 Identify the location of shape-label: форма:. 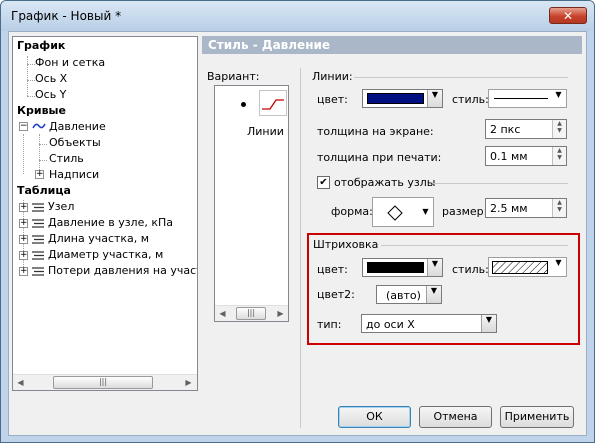
(352, 211).